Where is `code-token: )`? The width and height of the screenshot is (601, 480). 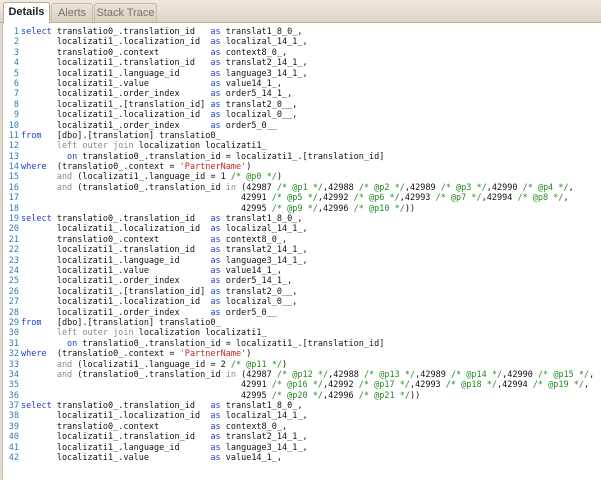
code-token: ) is located at coordinates (285, 364).